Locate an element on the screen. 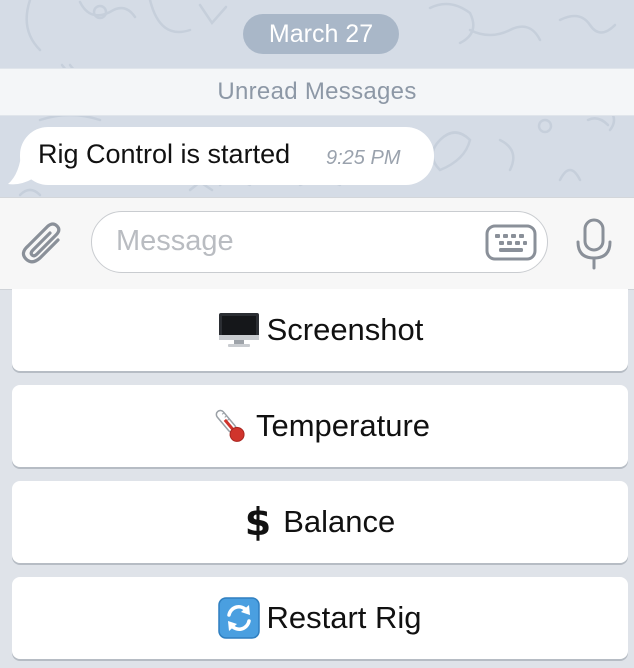 Image resolution: width=634 pixels, height=668 pixels. restart-rig-button: Restart Rig is located at coordinates (320, 618).